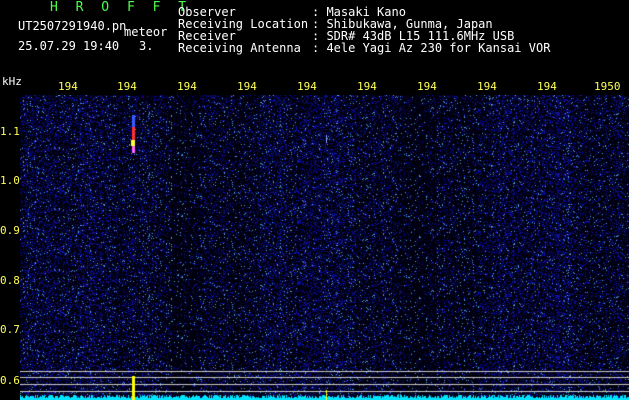 The width and height of the screenshot is (629, 400). I want to click on y-tick: 0.6, so click(10, 380).